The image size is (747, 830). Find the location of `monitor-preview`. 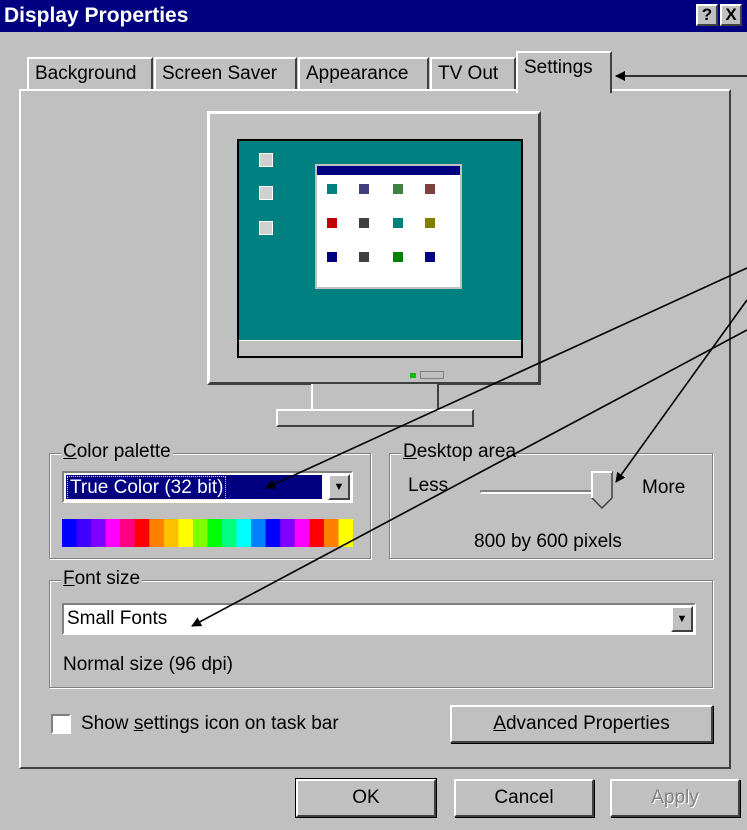

monitor-preview is located at coordinates (374, 248).